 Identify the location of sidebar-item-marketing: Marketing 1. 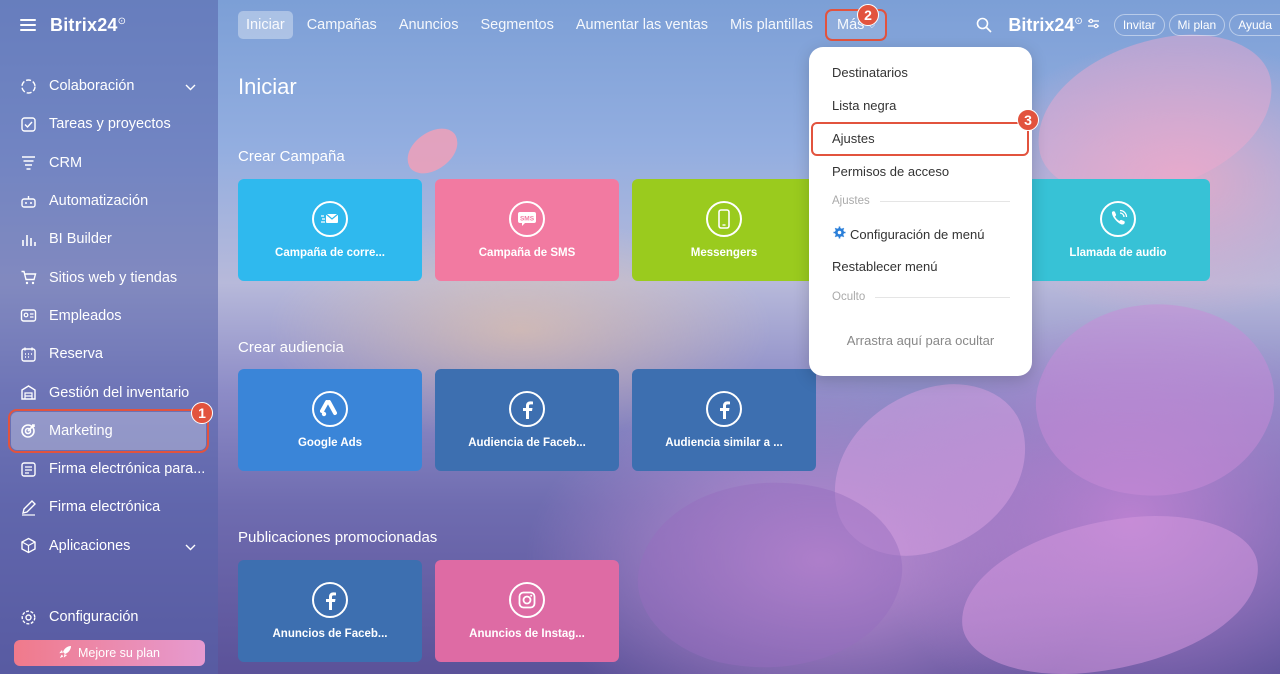
(110, 427).